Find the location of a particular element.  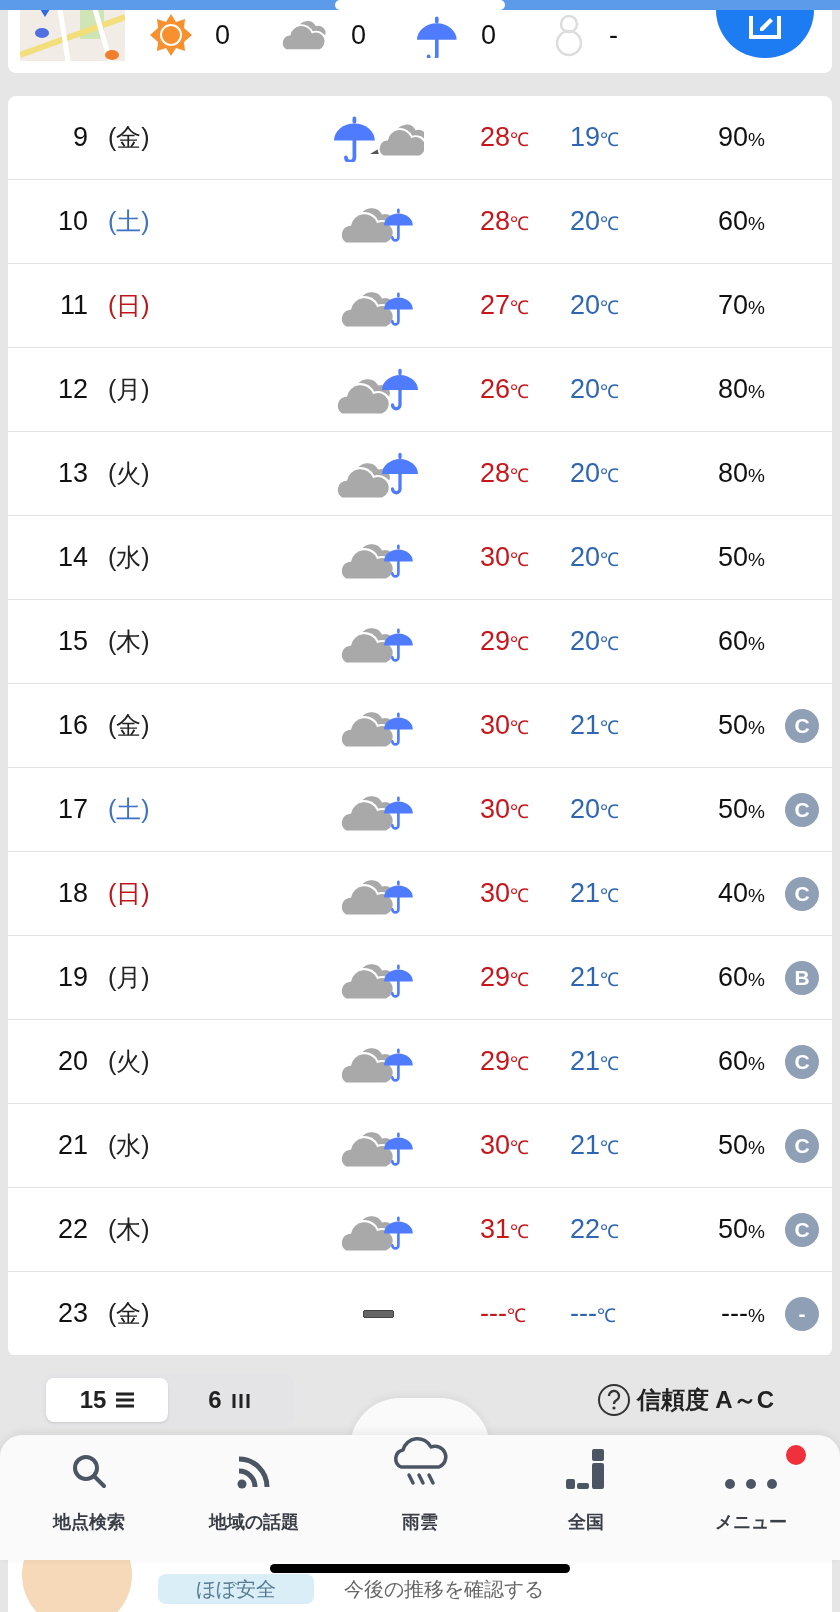

date-text: 21 is located at coordinates (72, 1146).